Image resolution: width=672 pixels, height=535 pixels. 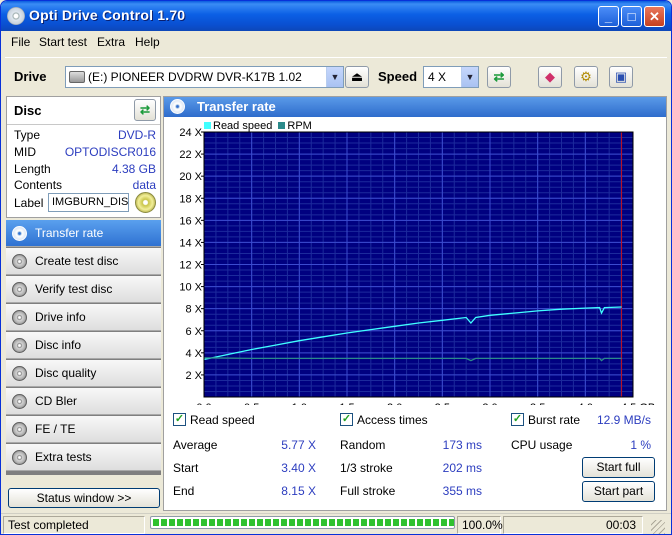 I want to click on divider, so click(x=83, y=124).